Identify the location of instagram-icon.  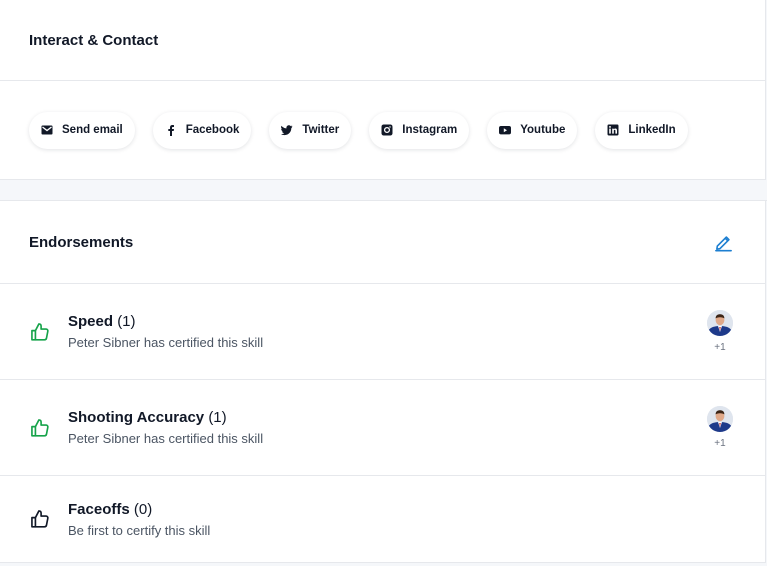
(387, 130).